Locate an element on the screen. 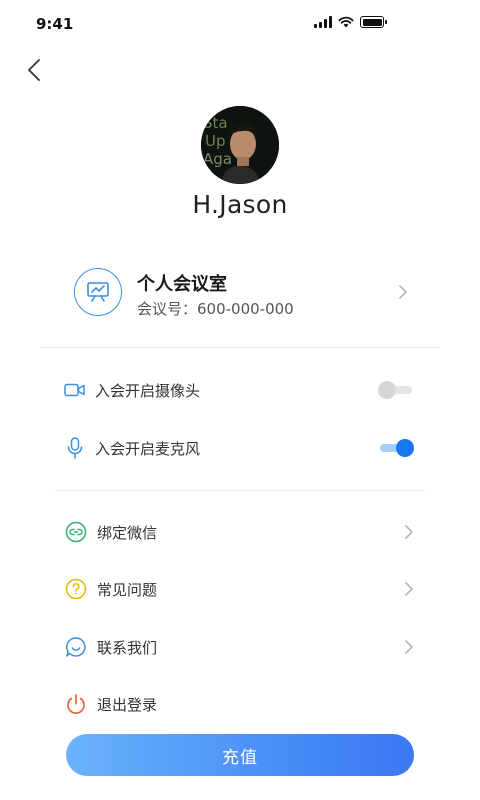 The image size is (480, 800). recharge-button: 充值 is located at coordinates (240, 755).